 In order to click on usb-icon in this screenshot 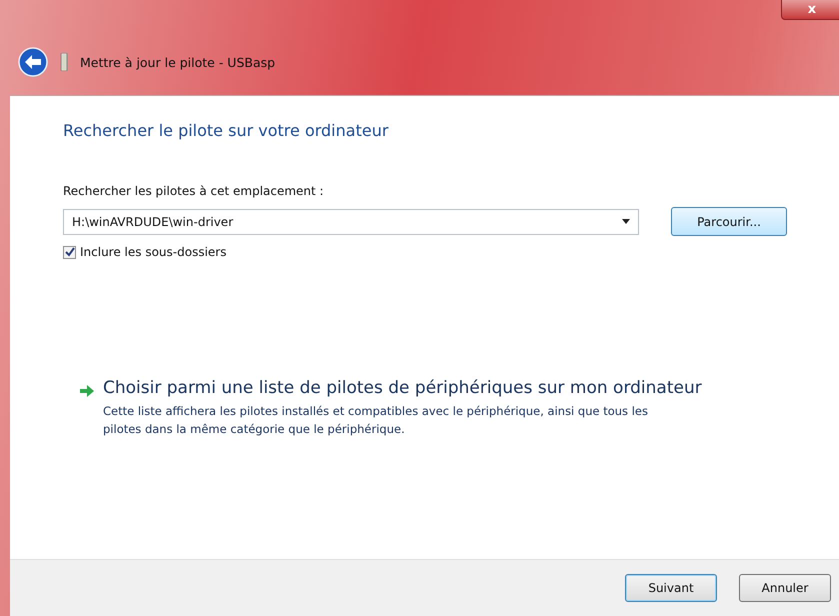, I will do `click(64, 62)`.